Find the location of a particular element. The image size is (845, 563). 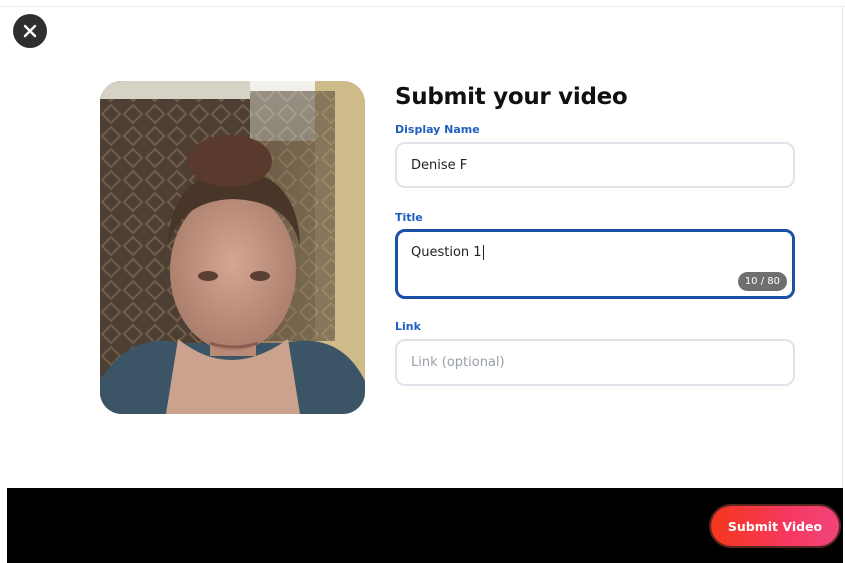

close-button is located at coordinates (30, 31).